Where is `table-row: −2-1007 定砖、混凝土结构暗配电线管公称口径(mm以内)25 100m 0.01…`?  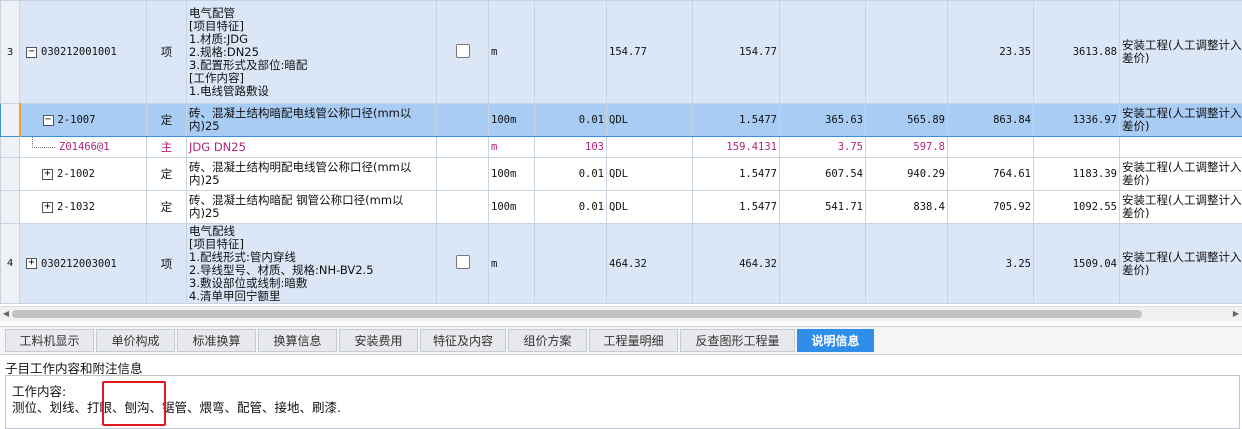
table-row: −2-1007 定砖、混凝土结构暗配电线管公称口径(mm以内)25 100m 0.01… is located at coordinates (621, 120).